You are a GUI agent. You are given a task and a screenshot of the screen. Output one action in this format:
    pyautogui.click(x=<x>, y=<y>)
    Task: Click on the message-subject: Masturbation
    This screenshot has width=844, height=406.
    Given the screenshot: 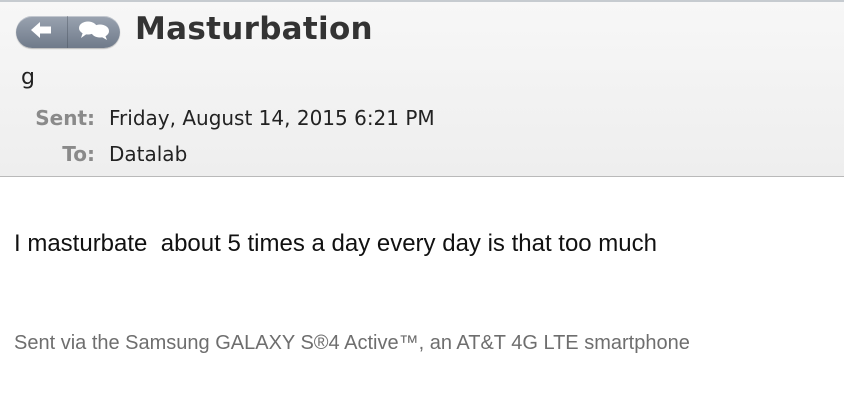 What is the action you would take?
    pyautogui.click(x=254, y=29)
    